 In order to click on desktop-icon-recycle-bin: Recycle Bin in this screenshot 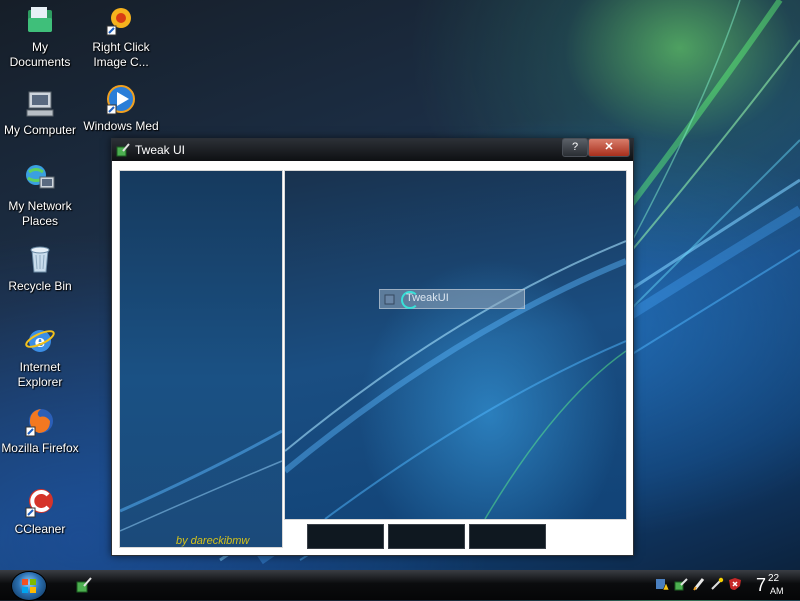, I will do `click(40, 268)`.